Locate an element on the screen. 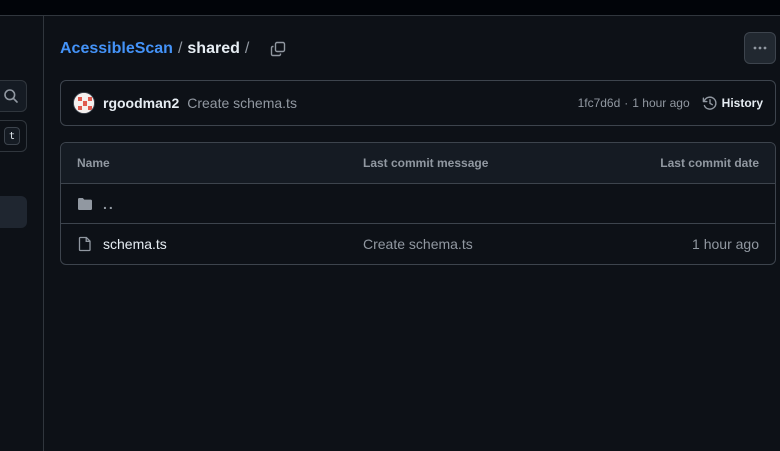 Image resolution: width=780 pixels, height=451 pixels. avatar-identicon is located at coordinates (84, 103).